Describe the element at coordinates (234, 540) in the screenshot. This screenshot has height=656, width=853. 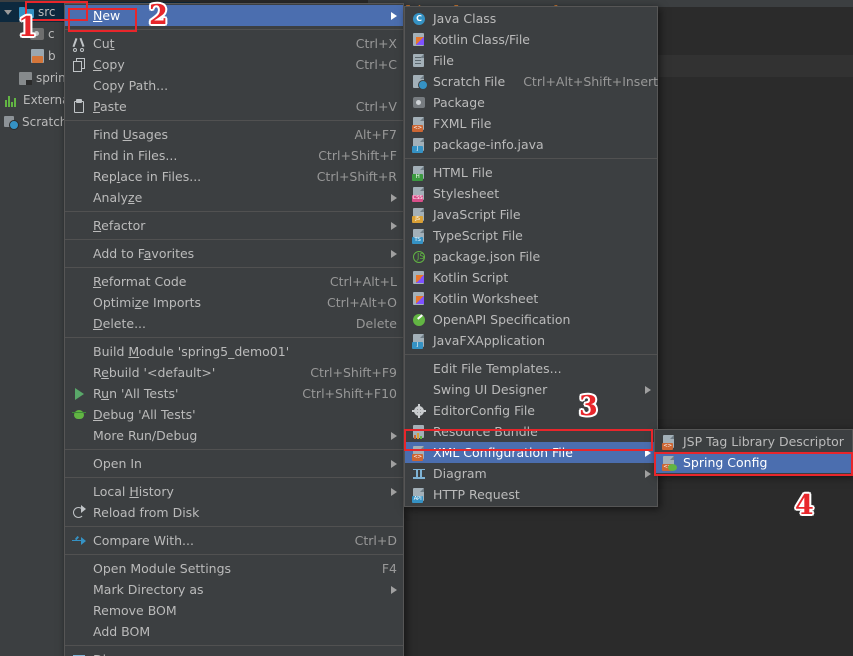
I see `menu-item-compare-with: Compare With... Ctrl+D` at that location.